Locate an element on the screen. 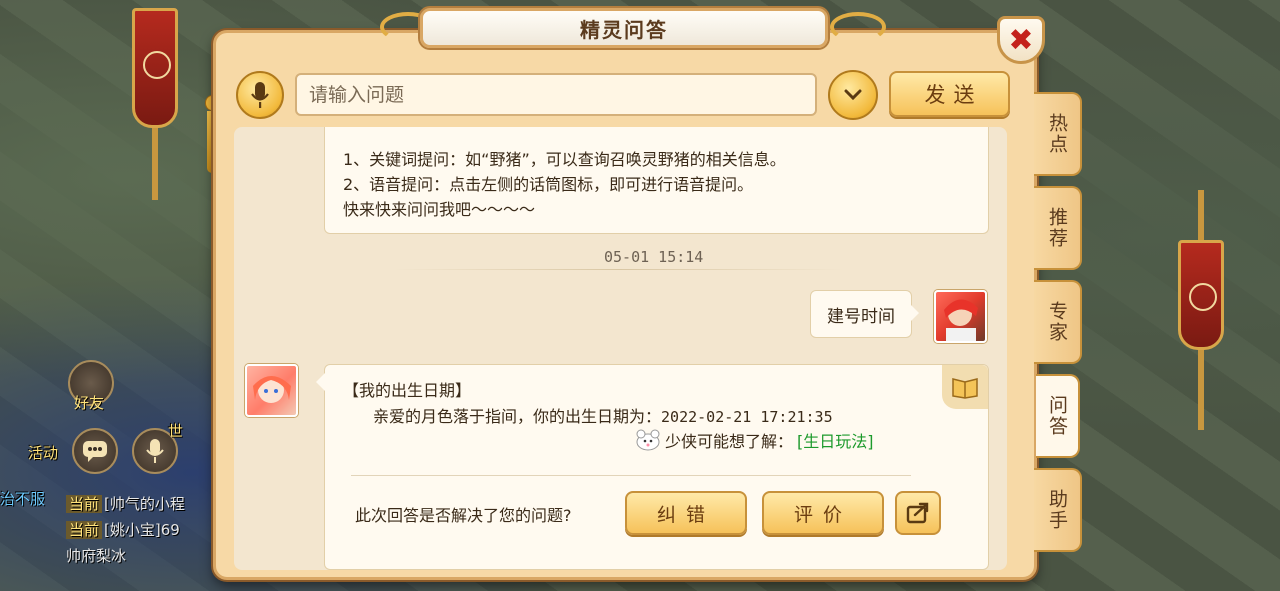 The image size is (1280, 591). share-icon is located at coordinates (917, 513).